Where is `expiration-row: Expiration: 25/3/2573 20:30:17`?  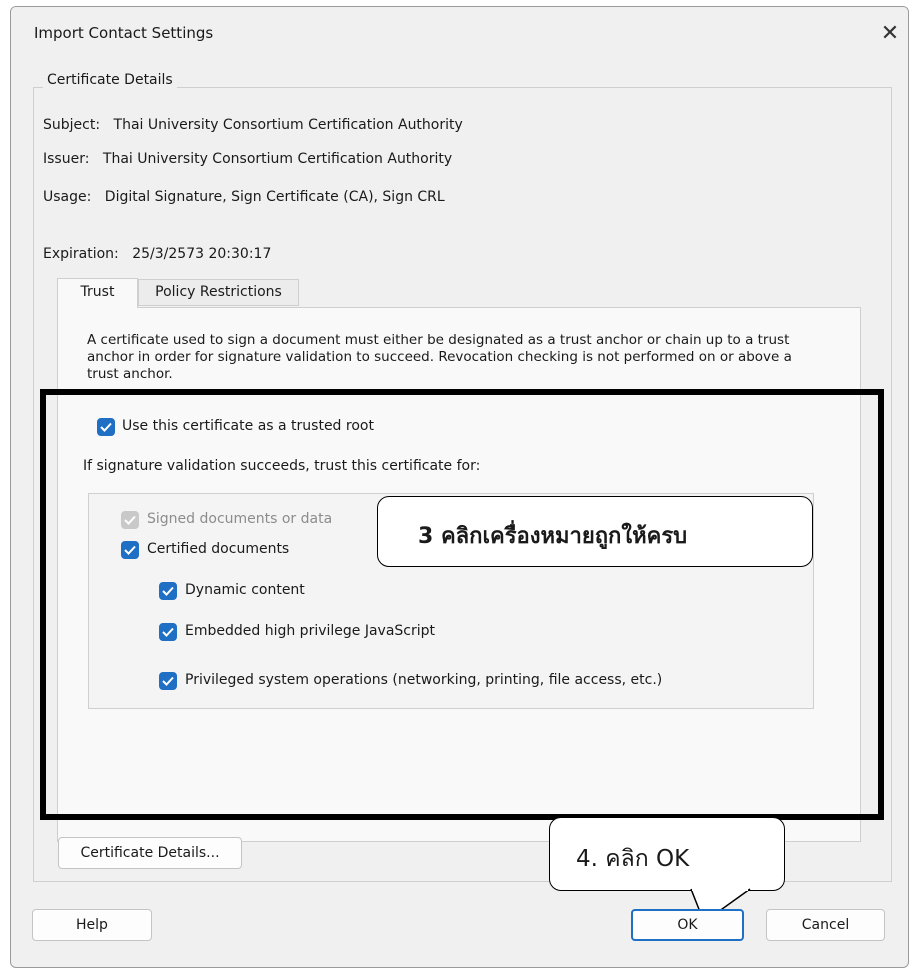
expiration-row: Expiration: 25/3/2573 20:30:17 is located at coordinates (157, 254).